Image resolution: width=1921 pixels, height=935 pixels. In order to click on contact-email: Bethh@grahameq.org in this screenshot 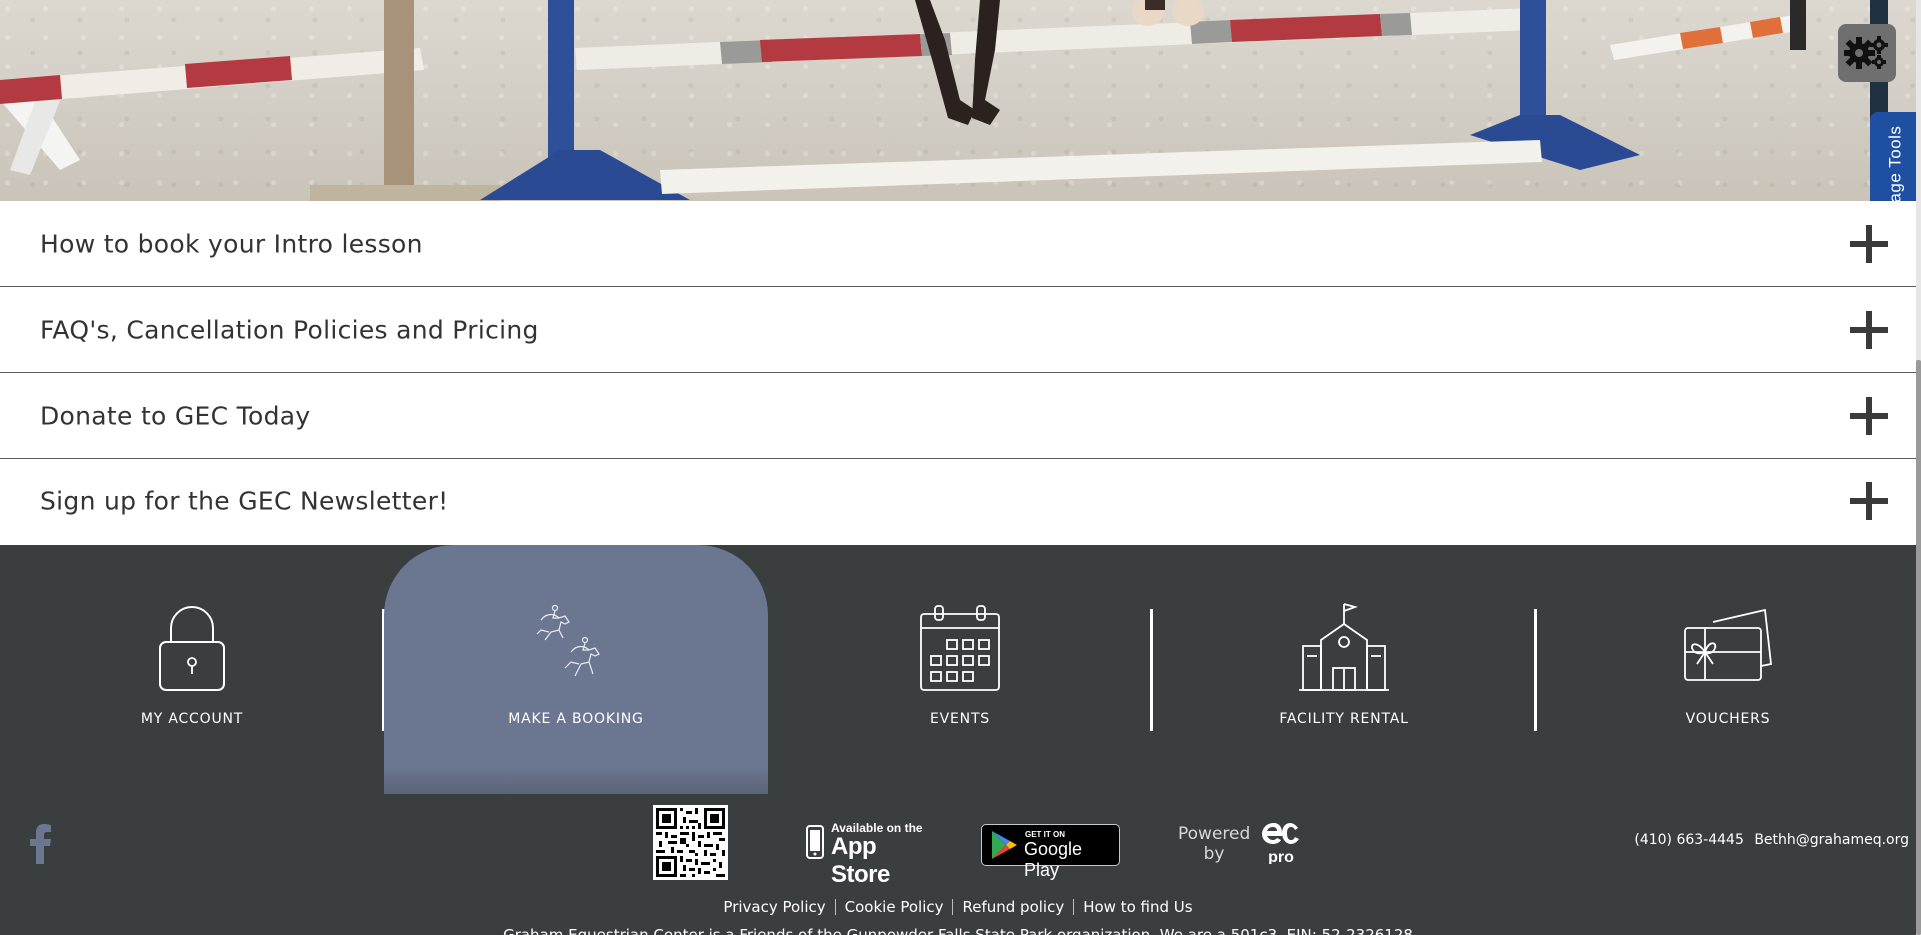, I will do `click(1831, 840)`.